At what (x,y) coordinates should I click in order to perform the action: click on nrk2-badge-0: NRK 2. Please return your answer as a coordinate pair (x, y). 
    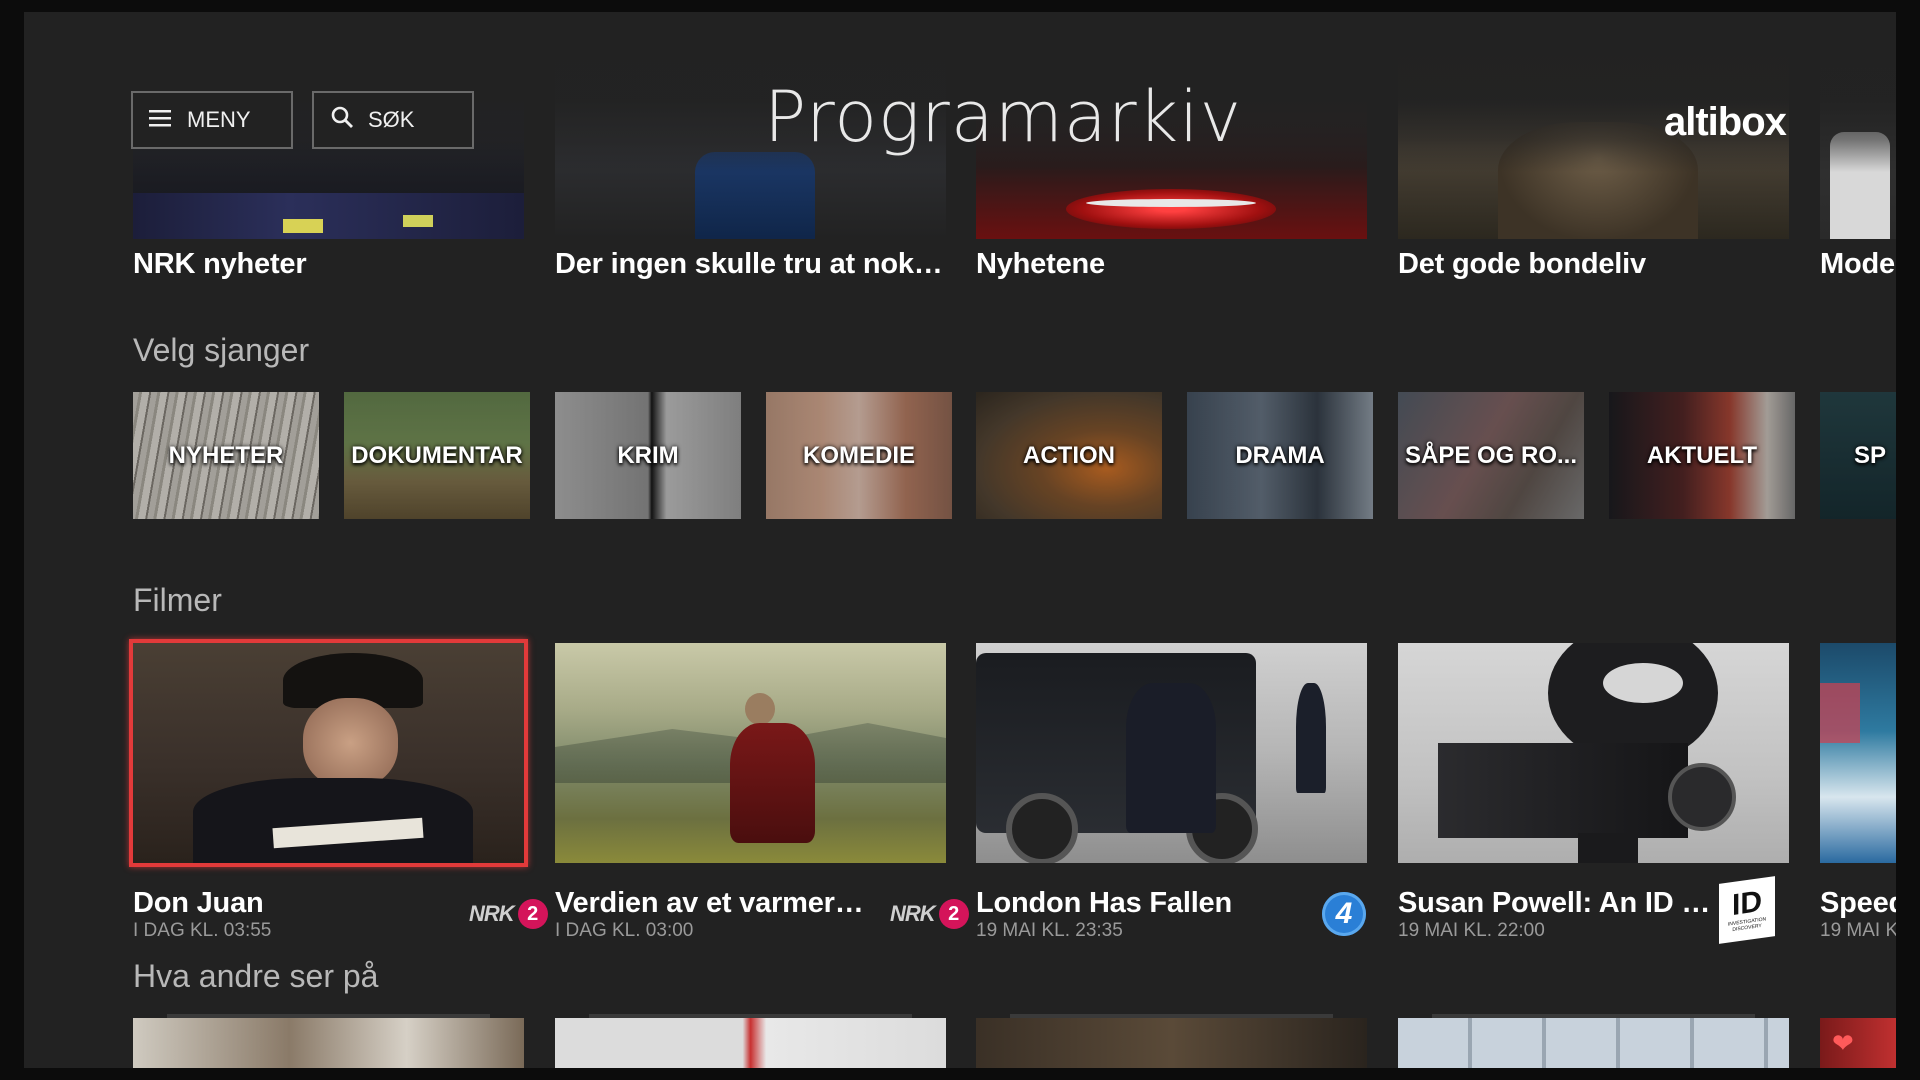
    Looking at the image, I should click on (508, 914).